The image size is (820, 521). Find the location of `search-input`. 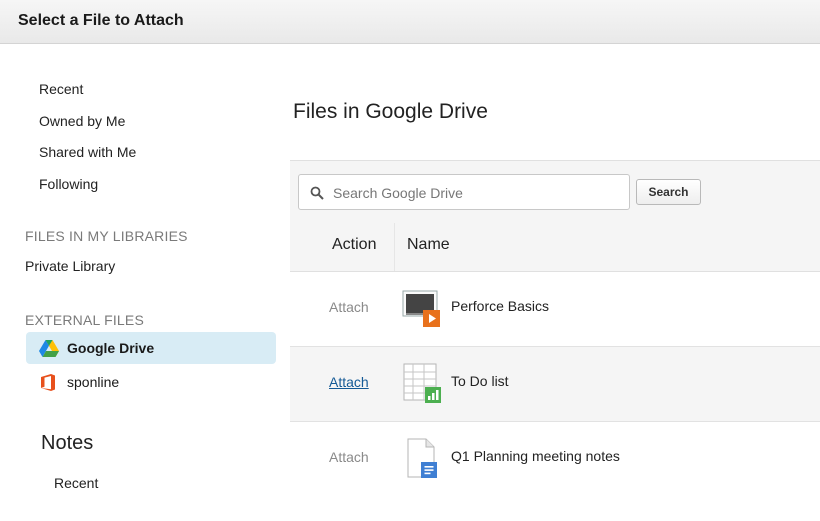

search-input is located at coordinates (478, 193).